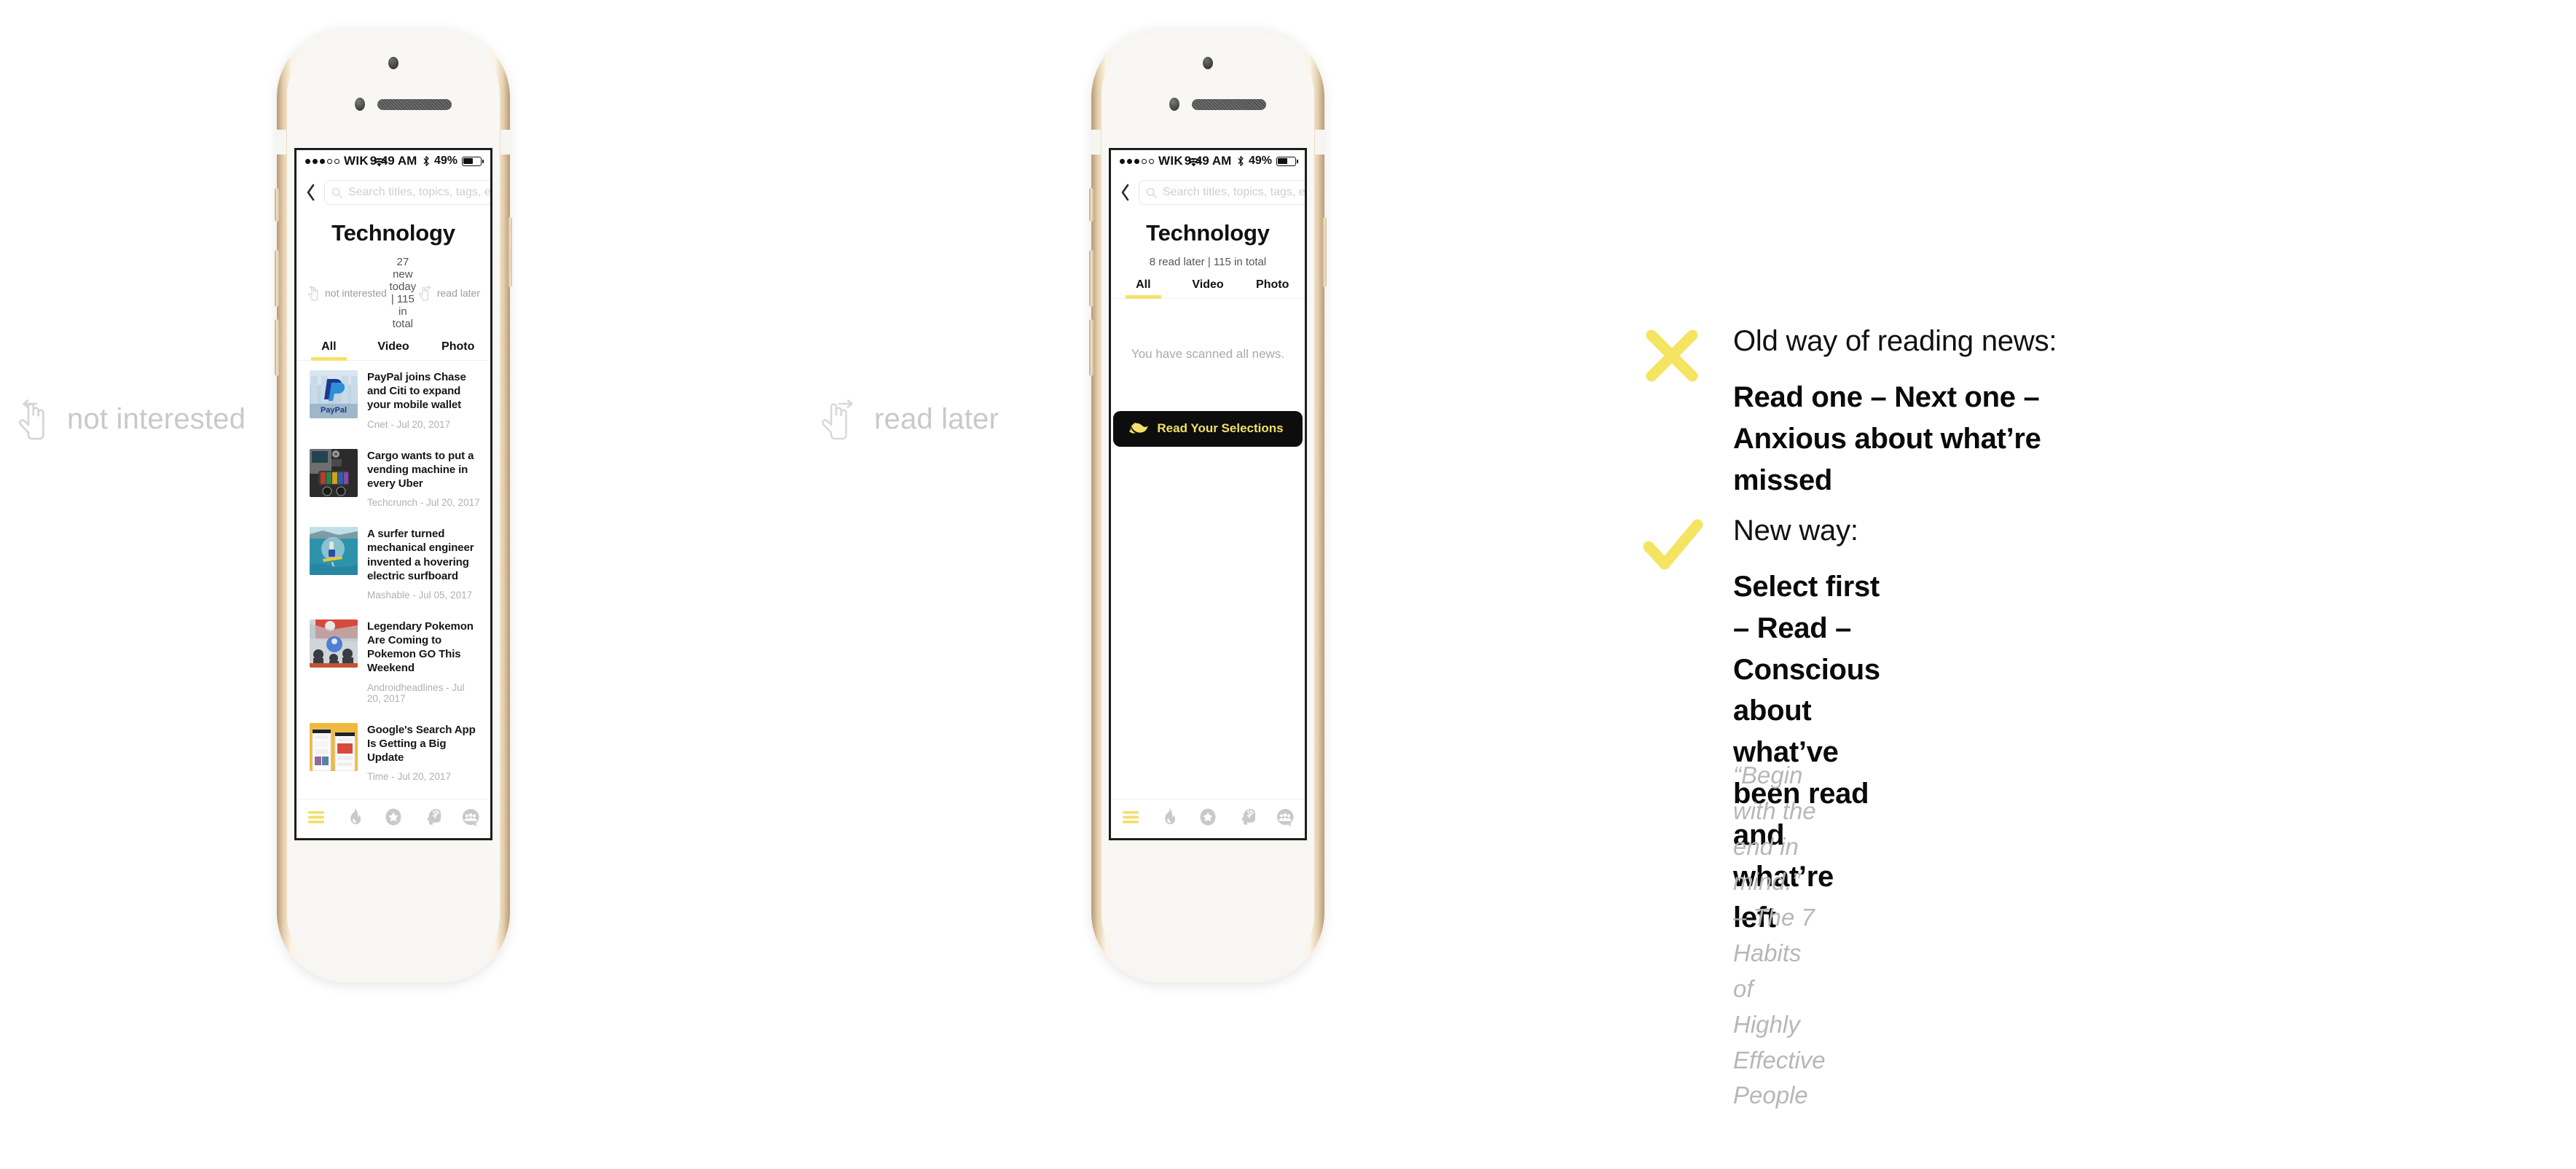  What do you see at coordinates (1208, 262) in the screenshot?
I see `meta-counts: 8 read later | 115 in total` at bounding box center [1208, 262].